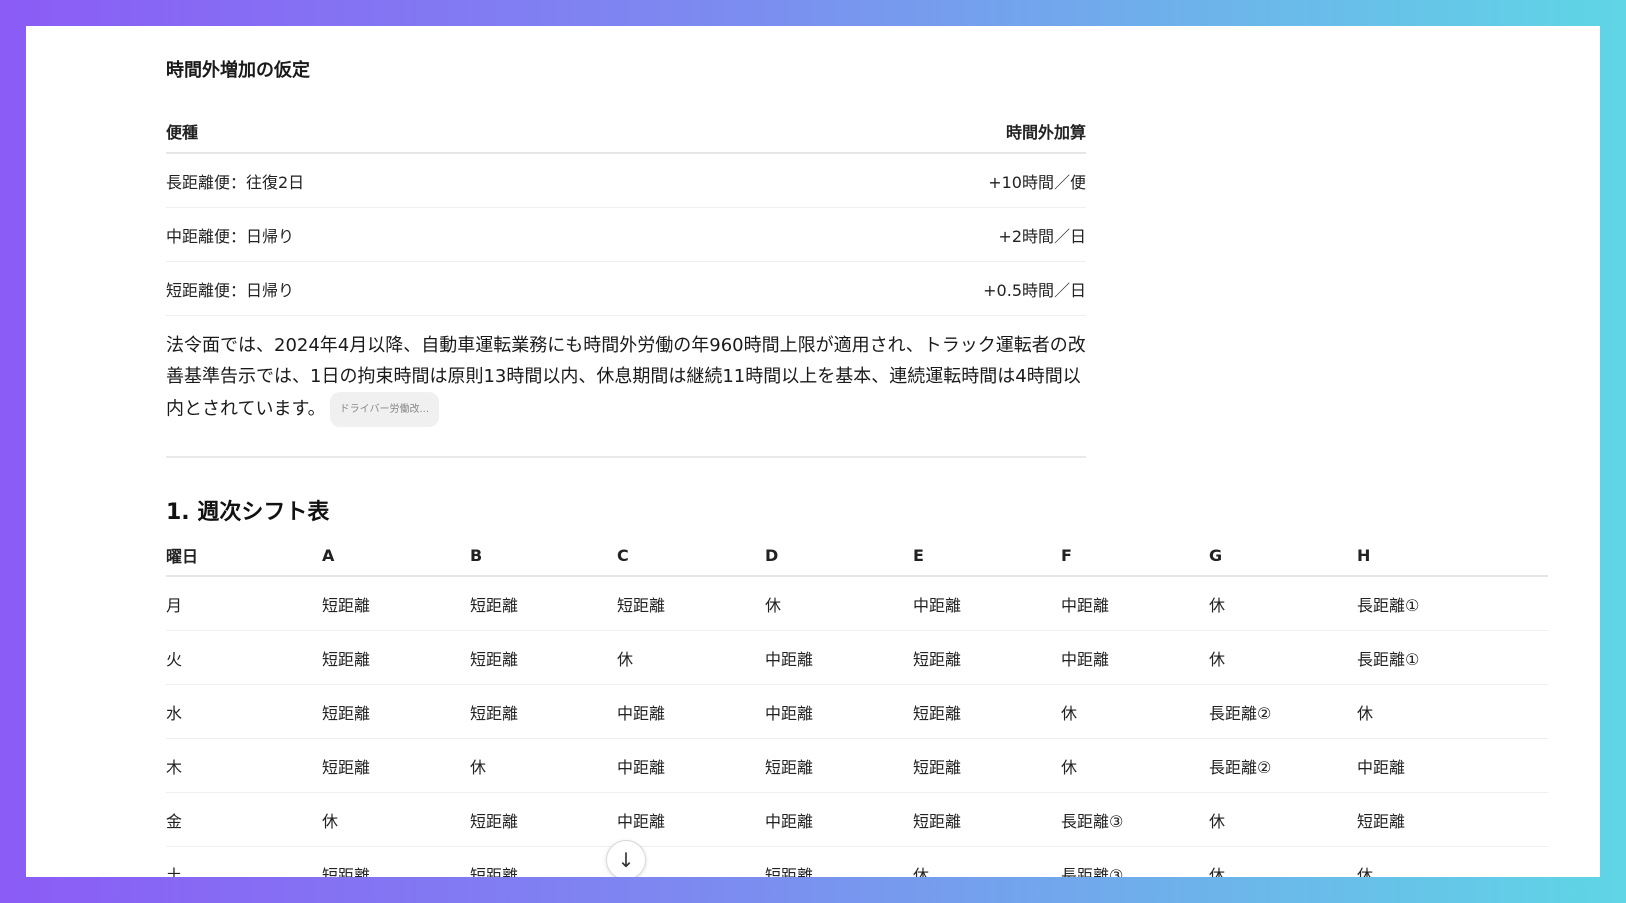 Image resolution: width=1626 pixels, height=903 pixels. Describe the element at coordinates (244, 556) in the screenshot. I see `header-day: 曜日` at that location.